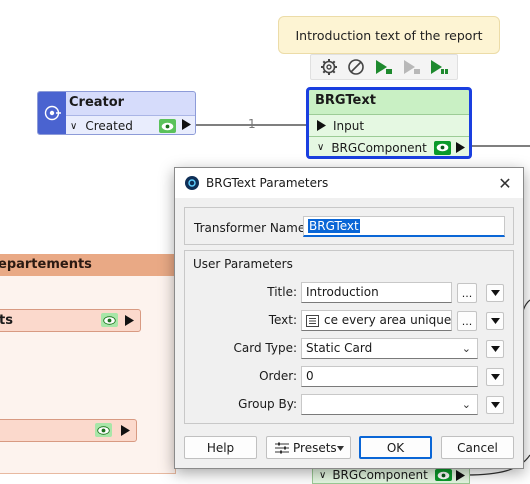  What do you see at coordinates (243, 264) in the screenshot?
I see `user-parameters-label: User Parameters` at bounding box center [243, 264].